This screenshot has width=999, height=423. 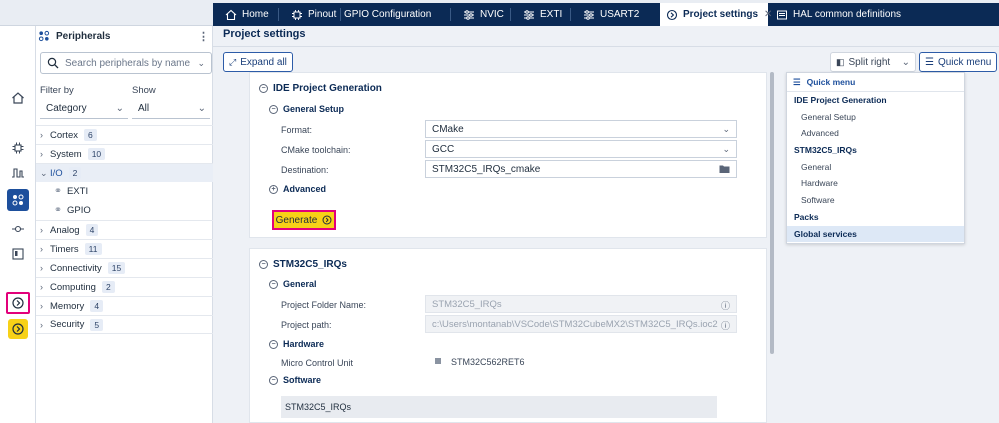 I want to click on tab-home: Home, so click(x=247, y=14).